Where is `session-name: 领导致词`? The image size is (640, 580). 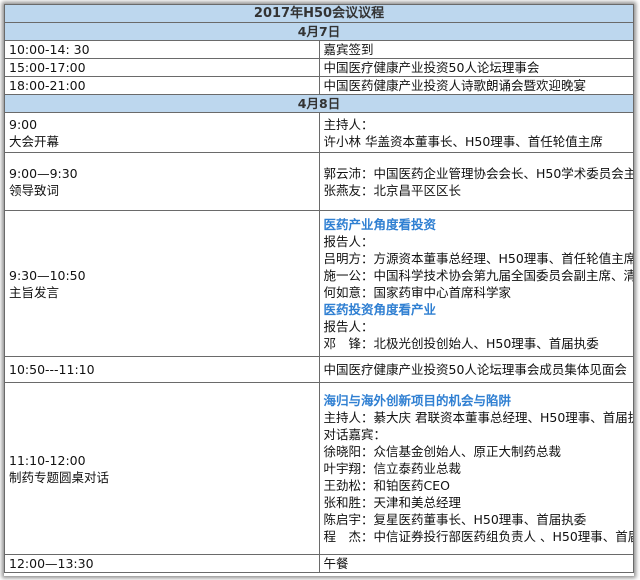
session-name: 领导致词 is located at coordinates (34, 190).